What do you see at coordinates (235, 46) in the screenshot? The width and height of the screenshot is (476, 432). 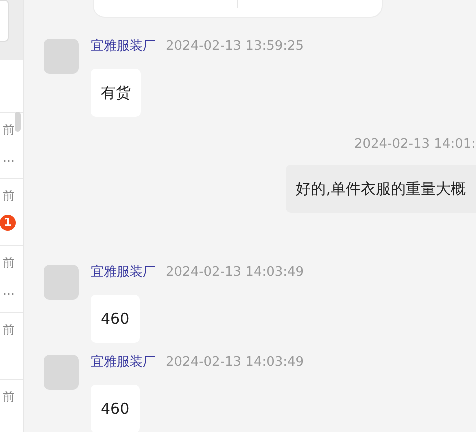 I see `message-time: 2024-02-13 13:59:25` at bounding box center [235, 46].